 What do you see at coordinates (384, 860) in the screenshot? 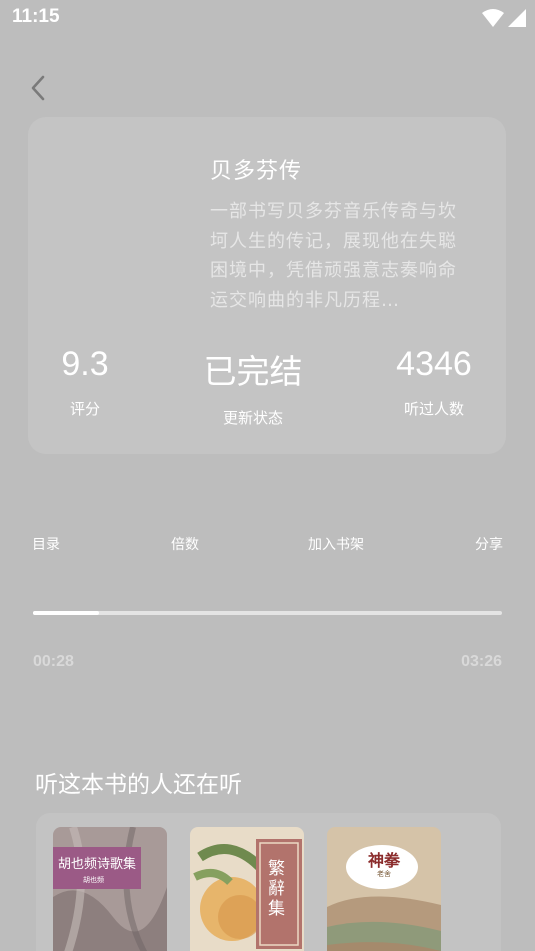
I see `cover-title-3: 神拳` at bounding box center [384, 860].